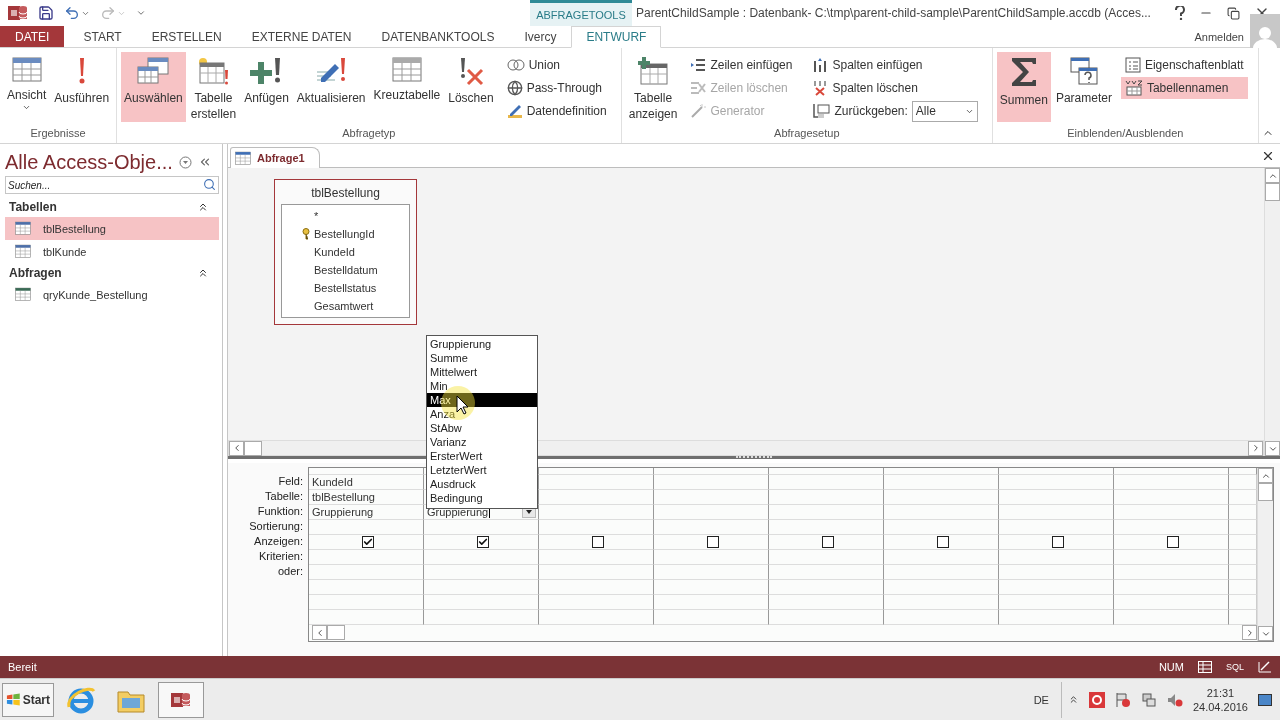 This screenshot has height=720, width=1280. Describe the element at coordinates (1265, 554) in the screenshot. I see `vertical-scrollbar` at that location.